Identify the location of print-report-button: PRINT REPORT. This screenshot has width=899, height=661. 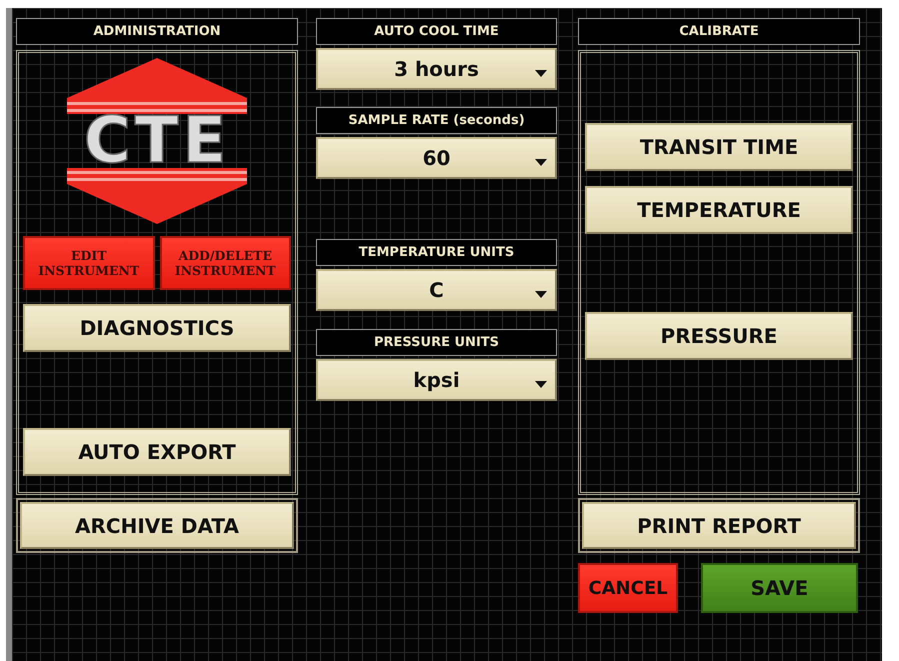
(719, 525).